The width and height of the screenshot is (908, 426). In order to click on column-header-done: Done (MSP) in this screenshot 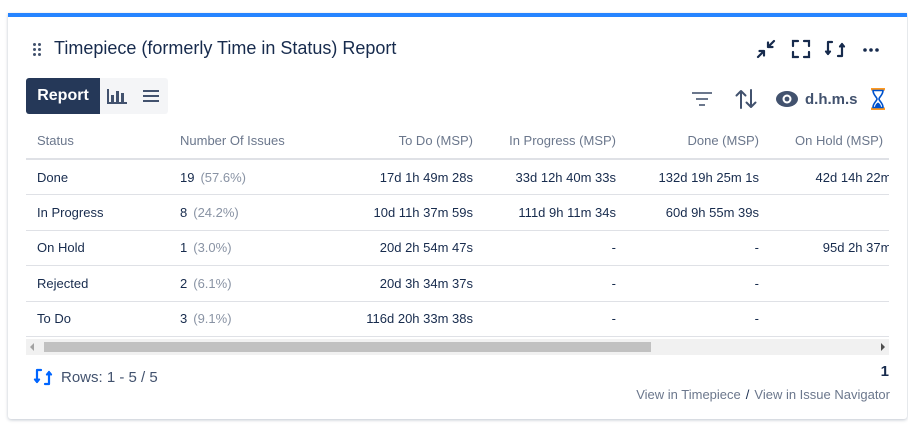, I will do `click(697, 141)`.